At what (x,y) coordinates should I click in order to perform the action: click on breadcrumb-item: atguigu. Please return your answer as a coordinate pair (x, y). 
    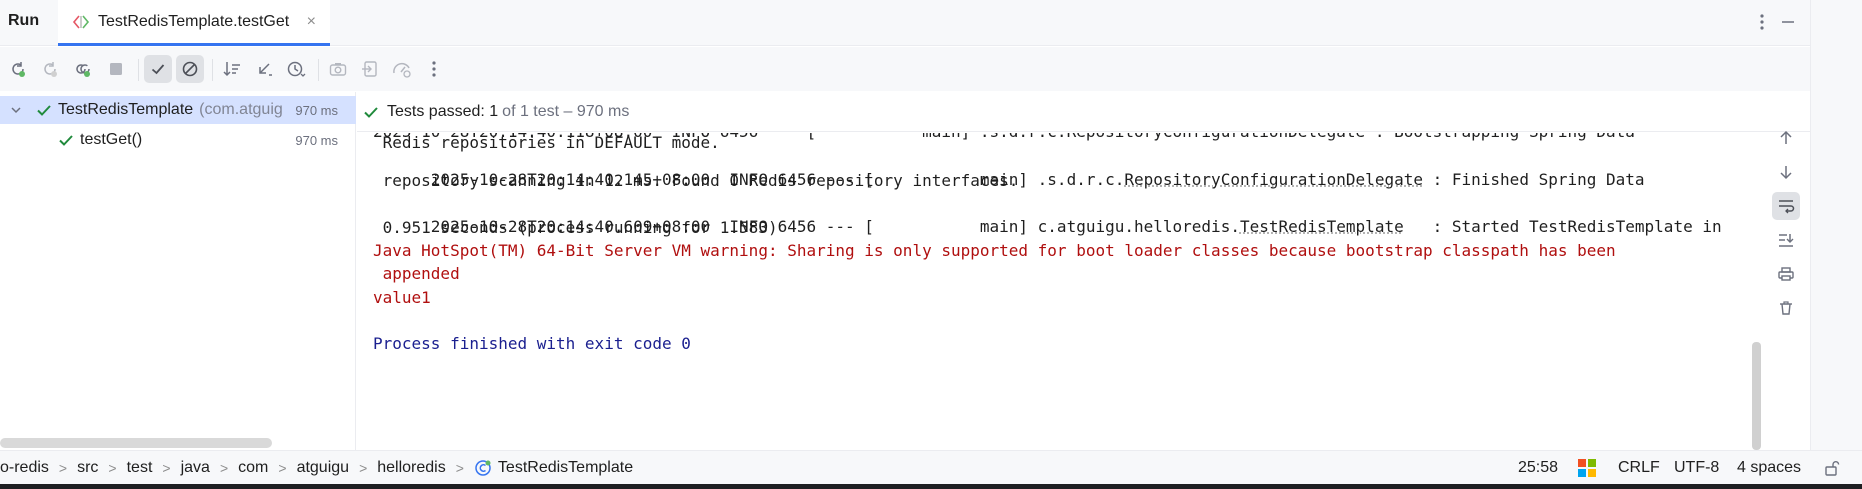
    Looking at the image, I should click on (323, 468).